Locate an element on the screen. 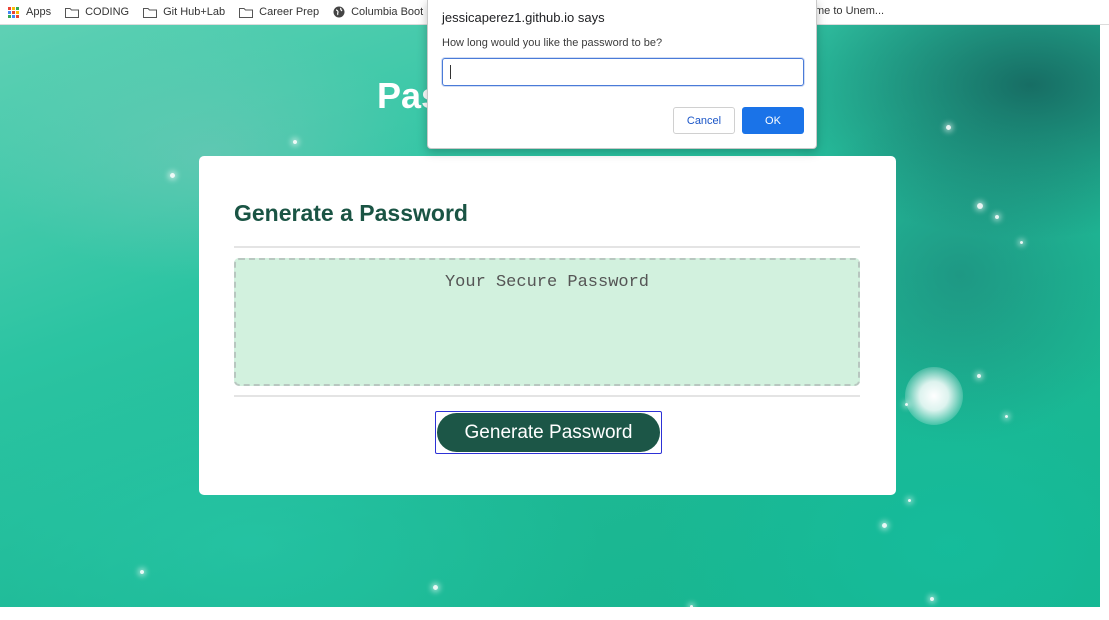 Image resolution: width=1109 pixels, height=620 pixels. scrollbar-gutter is located at coordinates (1104, 322).